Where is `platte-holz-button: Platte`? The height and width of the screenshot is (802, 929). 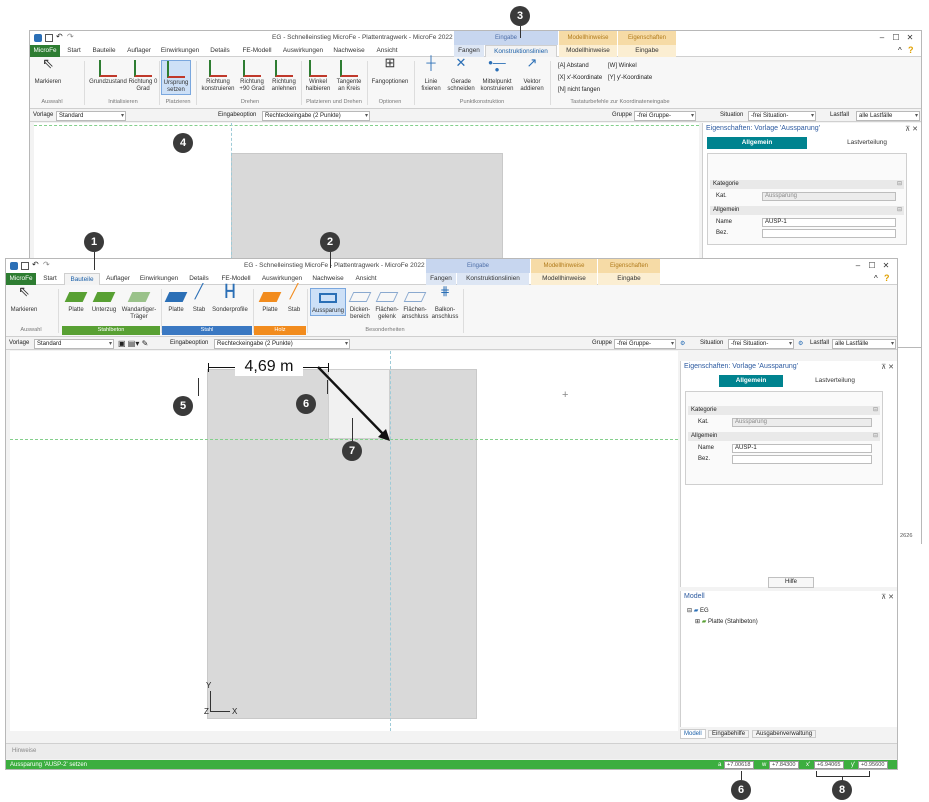 platte-holz-button: Platte is located at coordinates (270, 301).